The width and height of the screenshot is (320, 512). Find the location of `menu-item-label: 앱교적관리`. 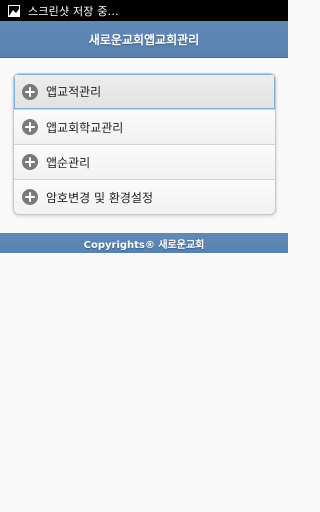

menu-item-label: 앱교적관리 is located at coordinates (74, 92).